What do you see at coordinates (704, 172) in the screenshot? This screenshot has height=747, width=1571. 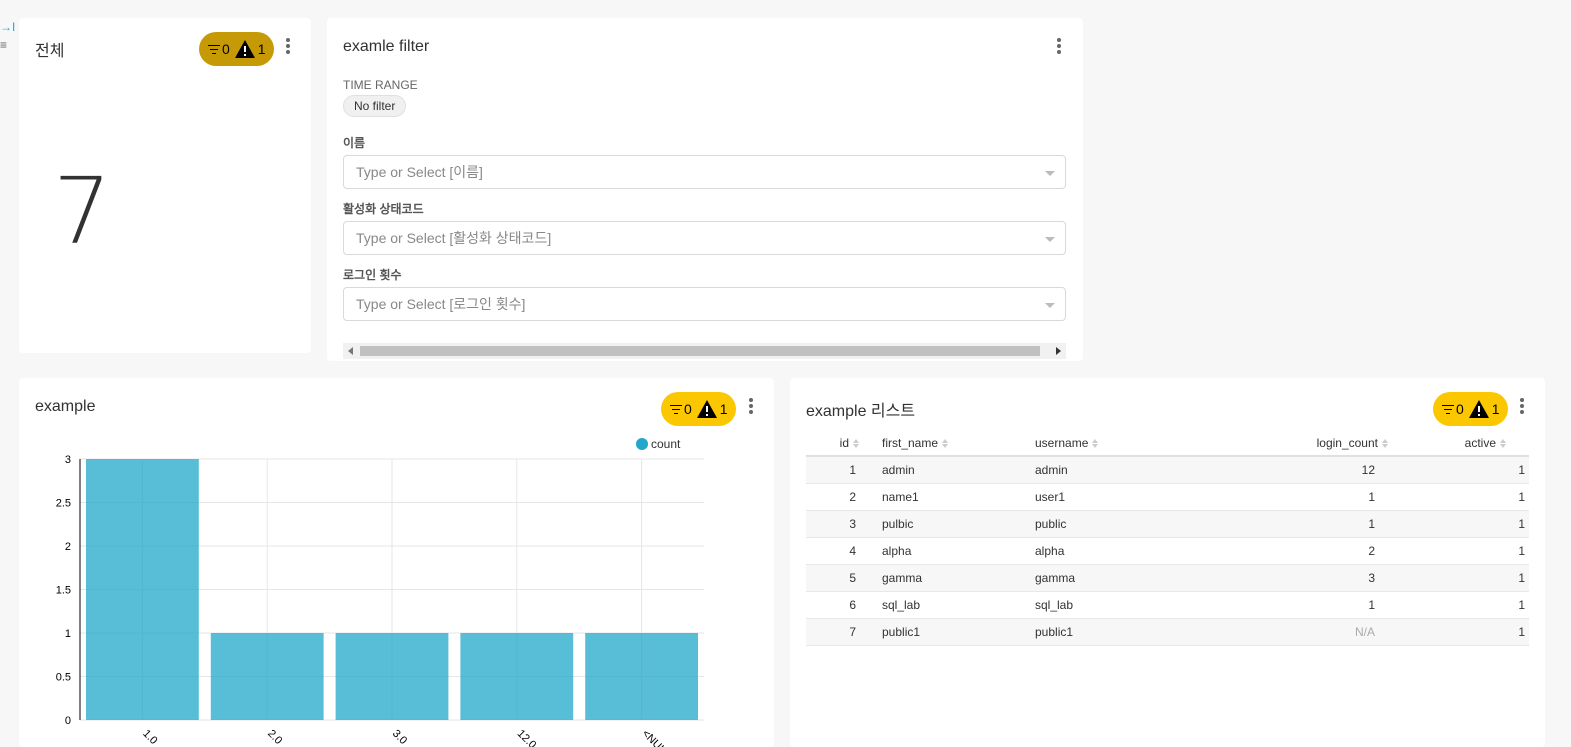 I see `name-filter-select: Type or Select [이름]` at bounding box center [704, 172].